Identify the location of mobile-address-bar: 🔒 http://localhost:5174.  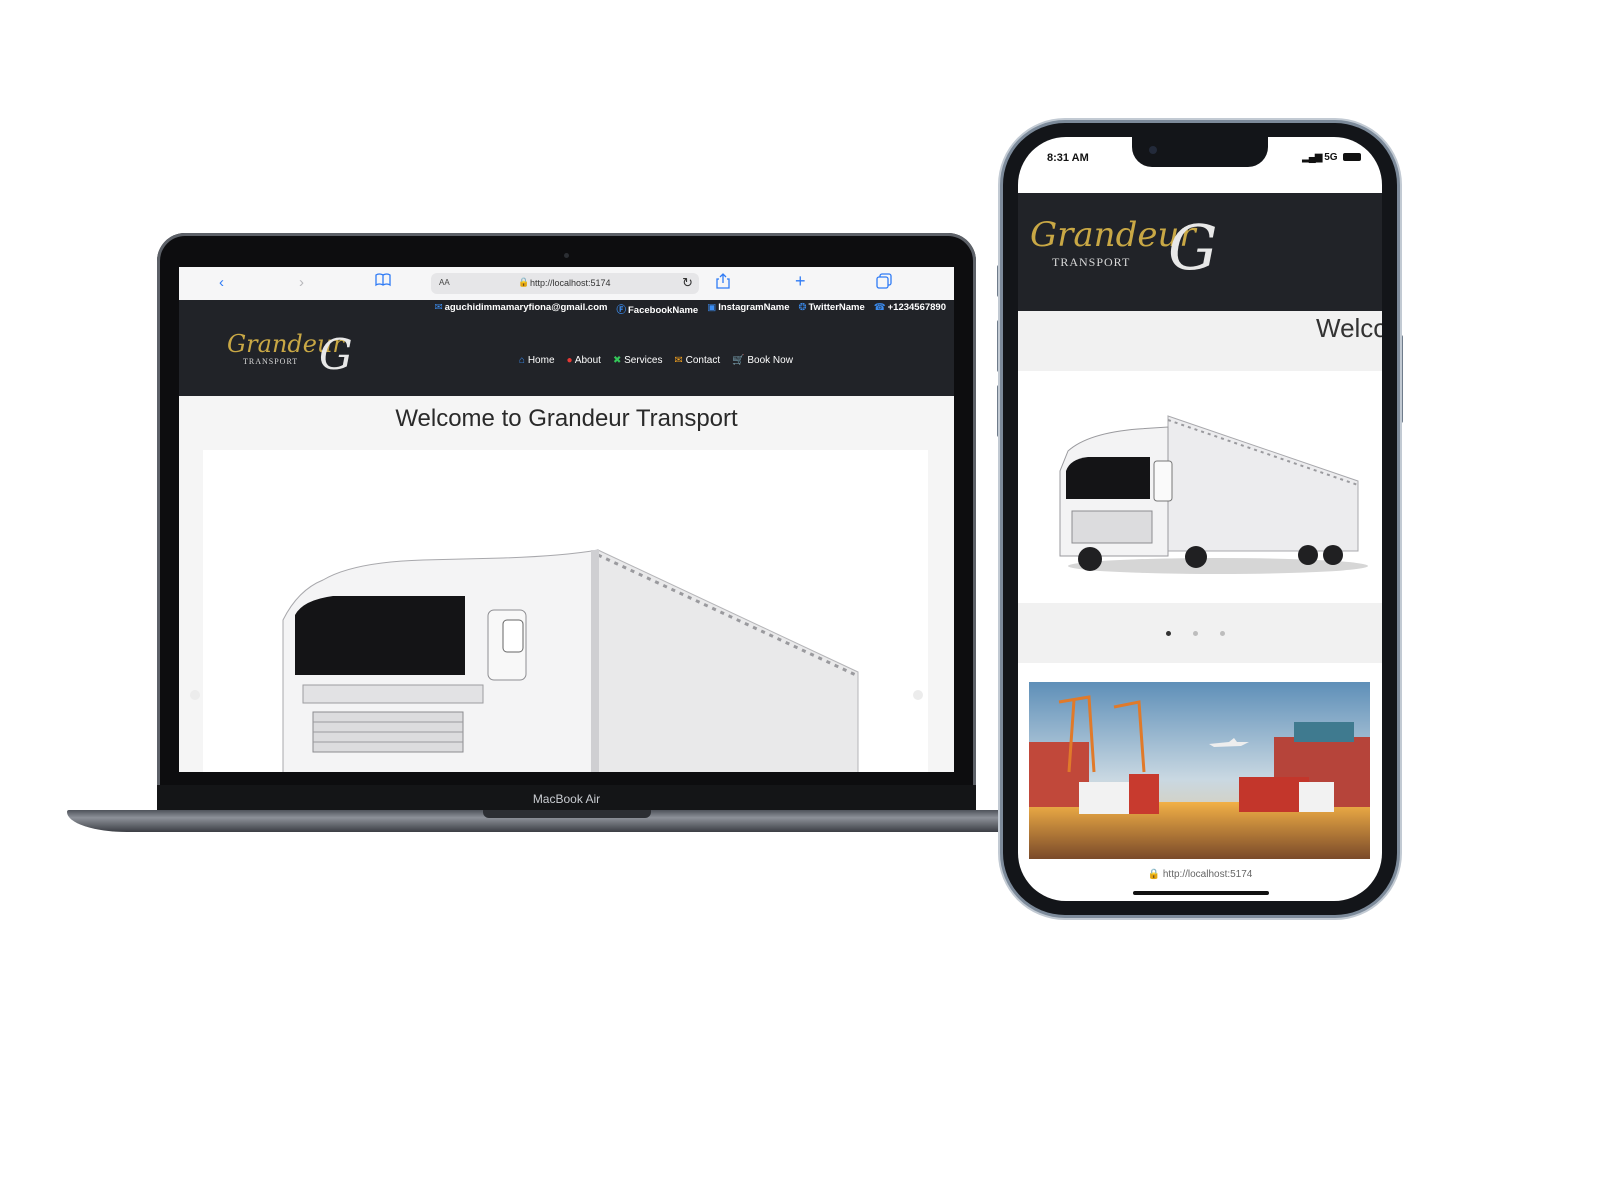
(1200, 874).